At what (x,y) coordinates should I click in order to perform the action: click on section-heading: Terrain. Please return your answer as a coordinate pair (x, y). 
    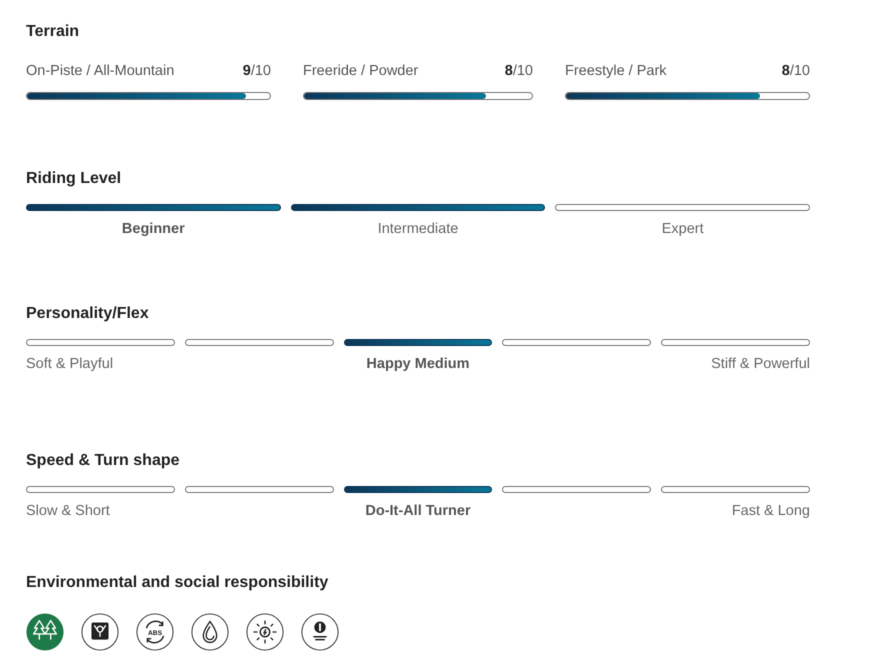
    Looking at the image, I should click on (53, 32).